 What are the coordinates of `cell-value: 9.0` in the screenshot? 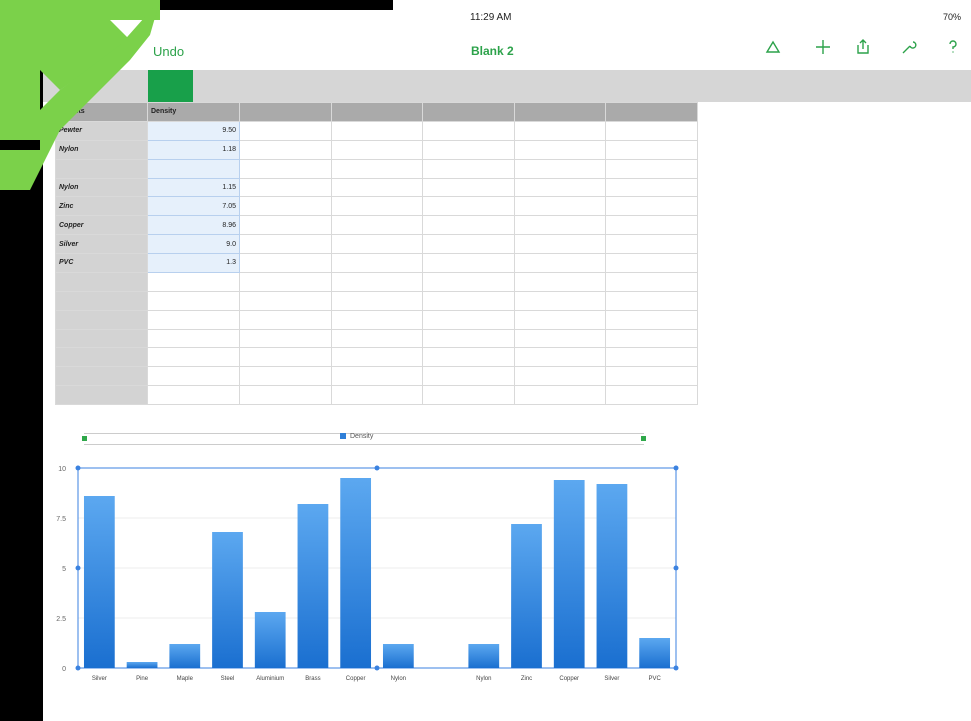 It's located at (193, 244).